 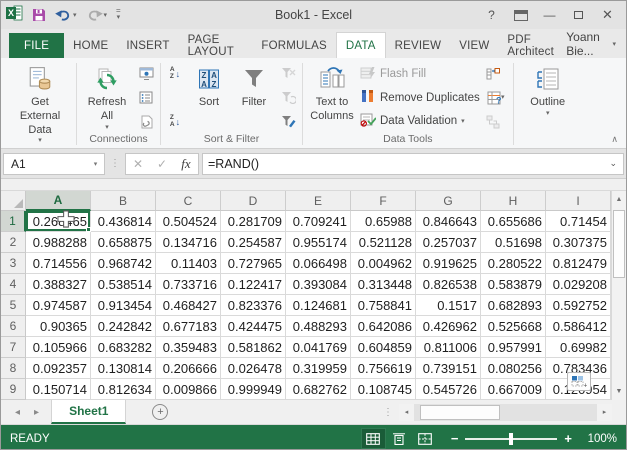 I want to click on page-break-preview-button, so click(x=425, y=438).